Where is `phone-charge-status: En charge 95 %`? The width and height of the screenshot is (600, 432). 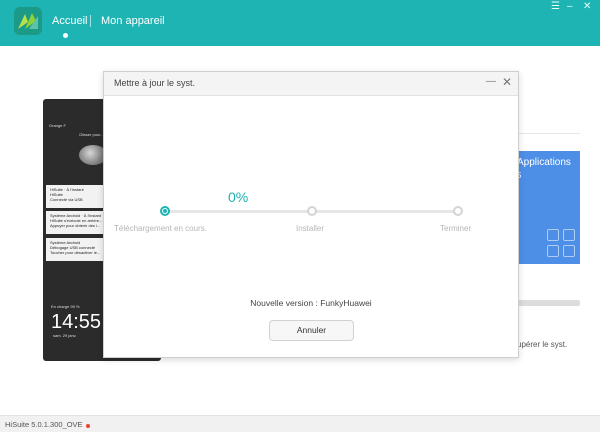
phone-charge-status: En charge 95 % is located at coordinates (65, 306).